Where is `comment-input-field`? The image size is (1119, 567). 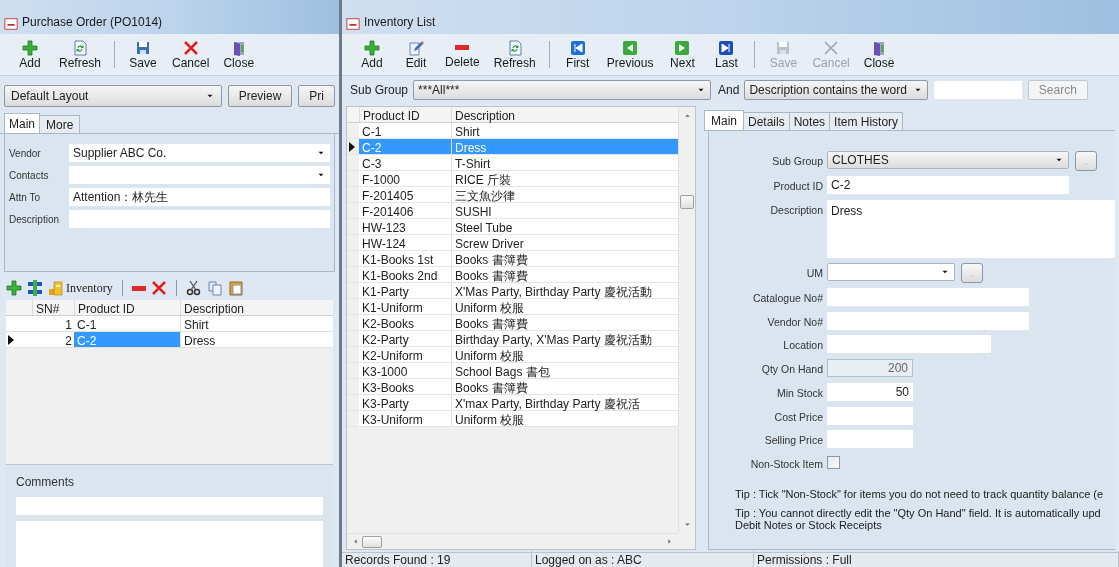 comment-input-field is located at coordinates (169, 506).